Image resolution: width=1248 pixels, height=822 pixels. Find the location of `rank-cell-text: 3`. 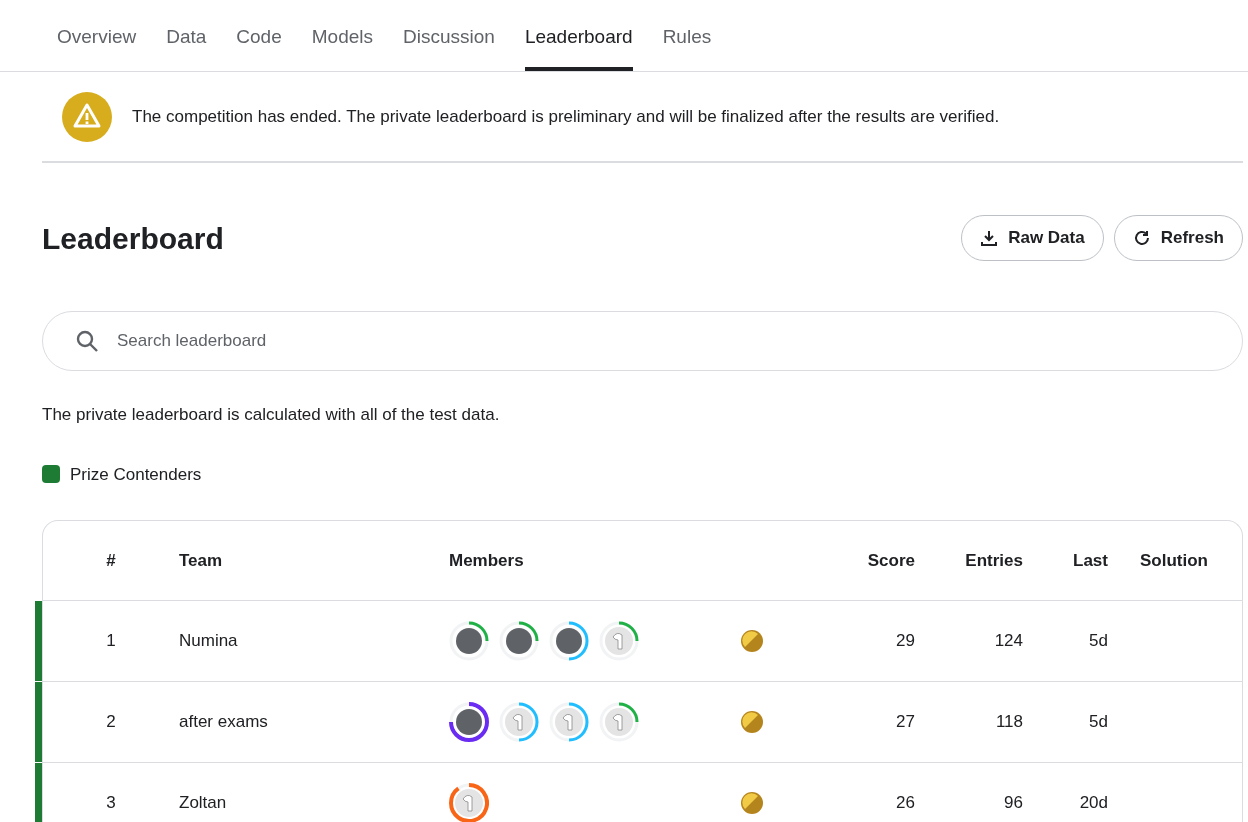

rank-cell-text: 3 is located at coordinates (111, 803).